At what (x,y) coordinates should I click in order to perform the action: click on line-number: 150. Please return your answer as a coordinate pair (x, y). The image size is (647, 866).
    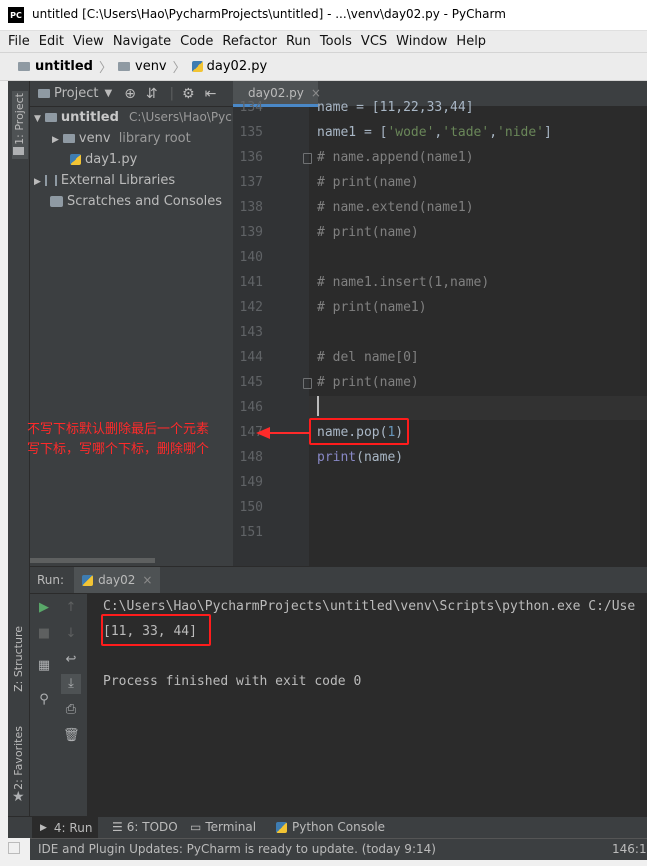
    Looking at the image, I should click on (251, 507).